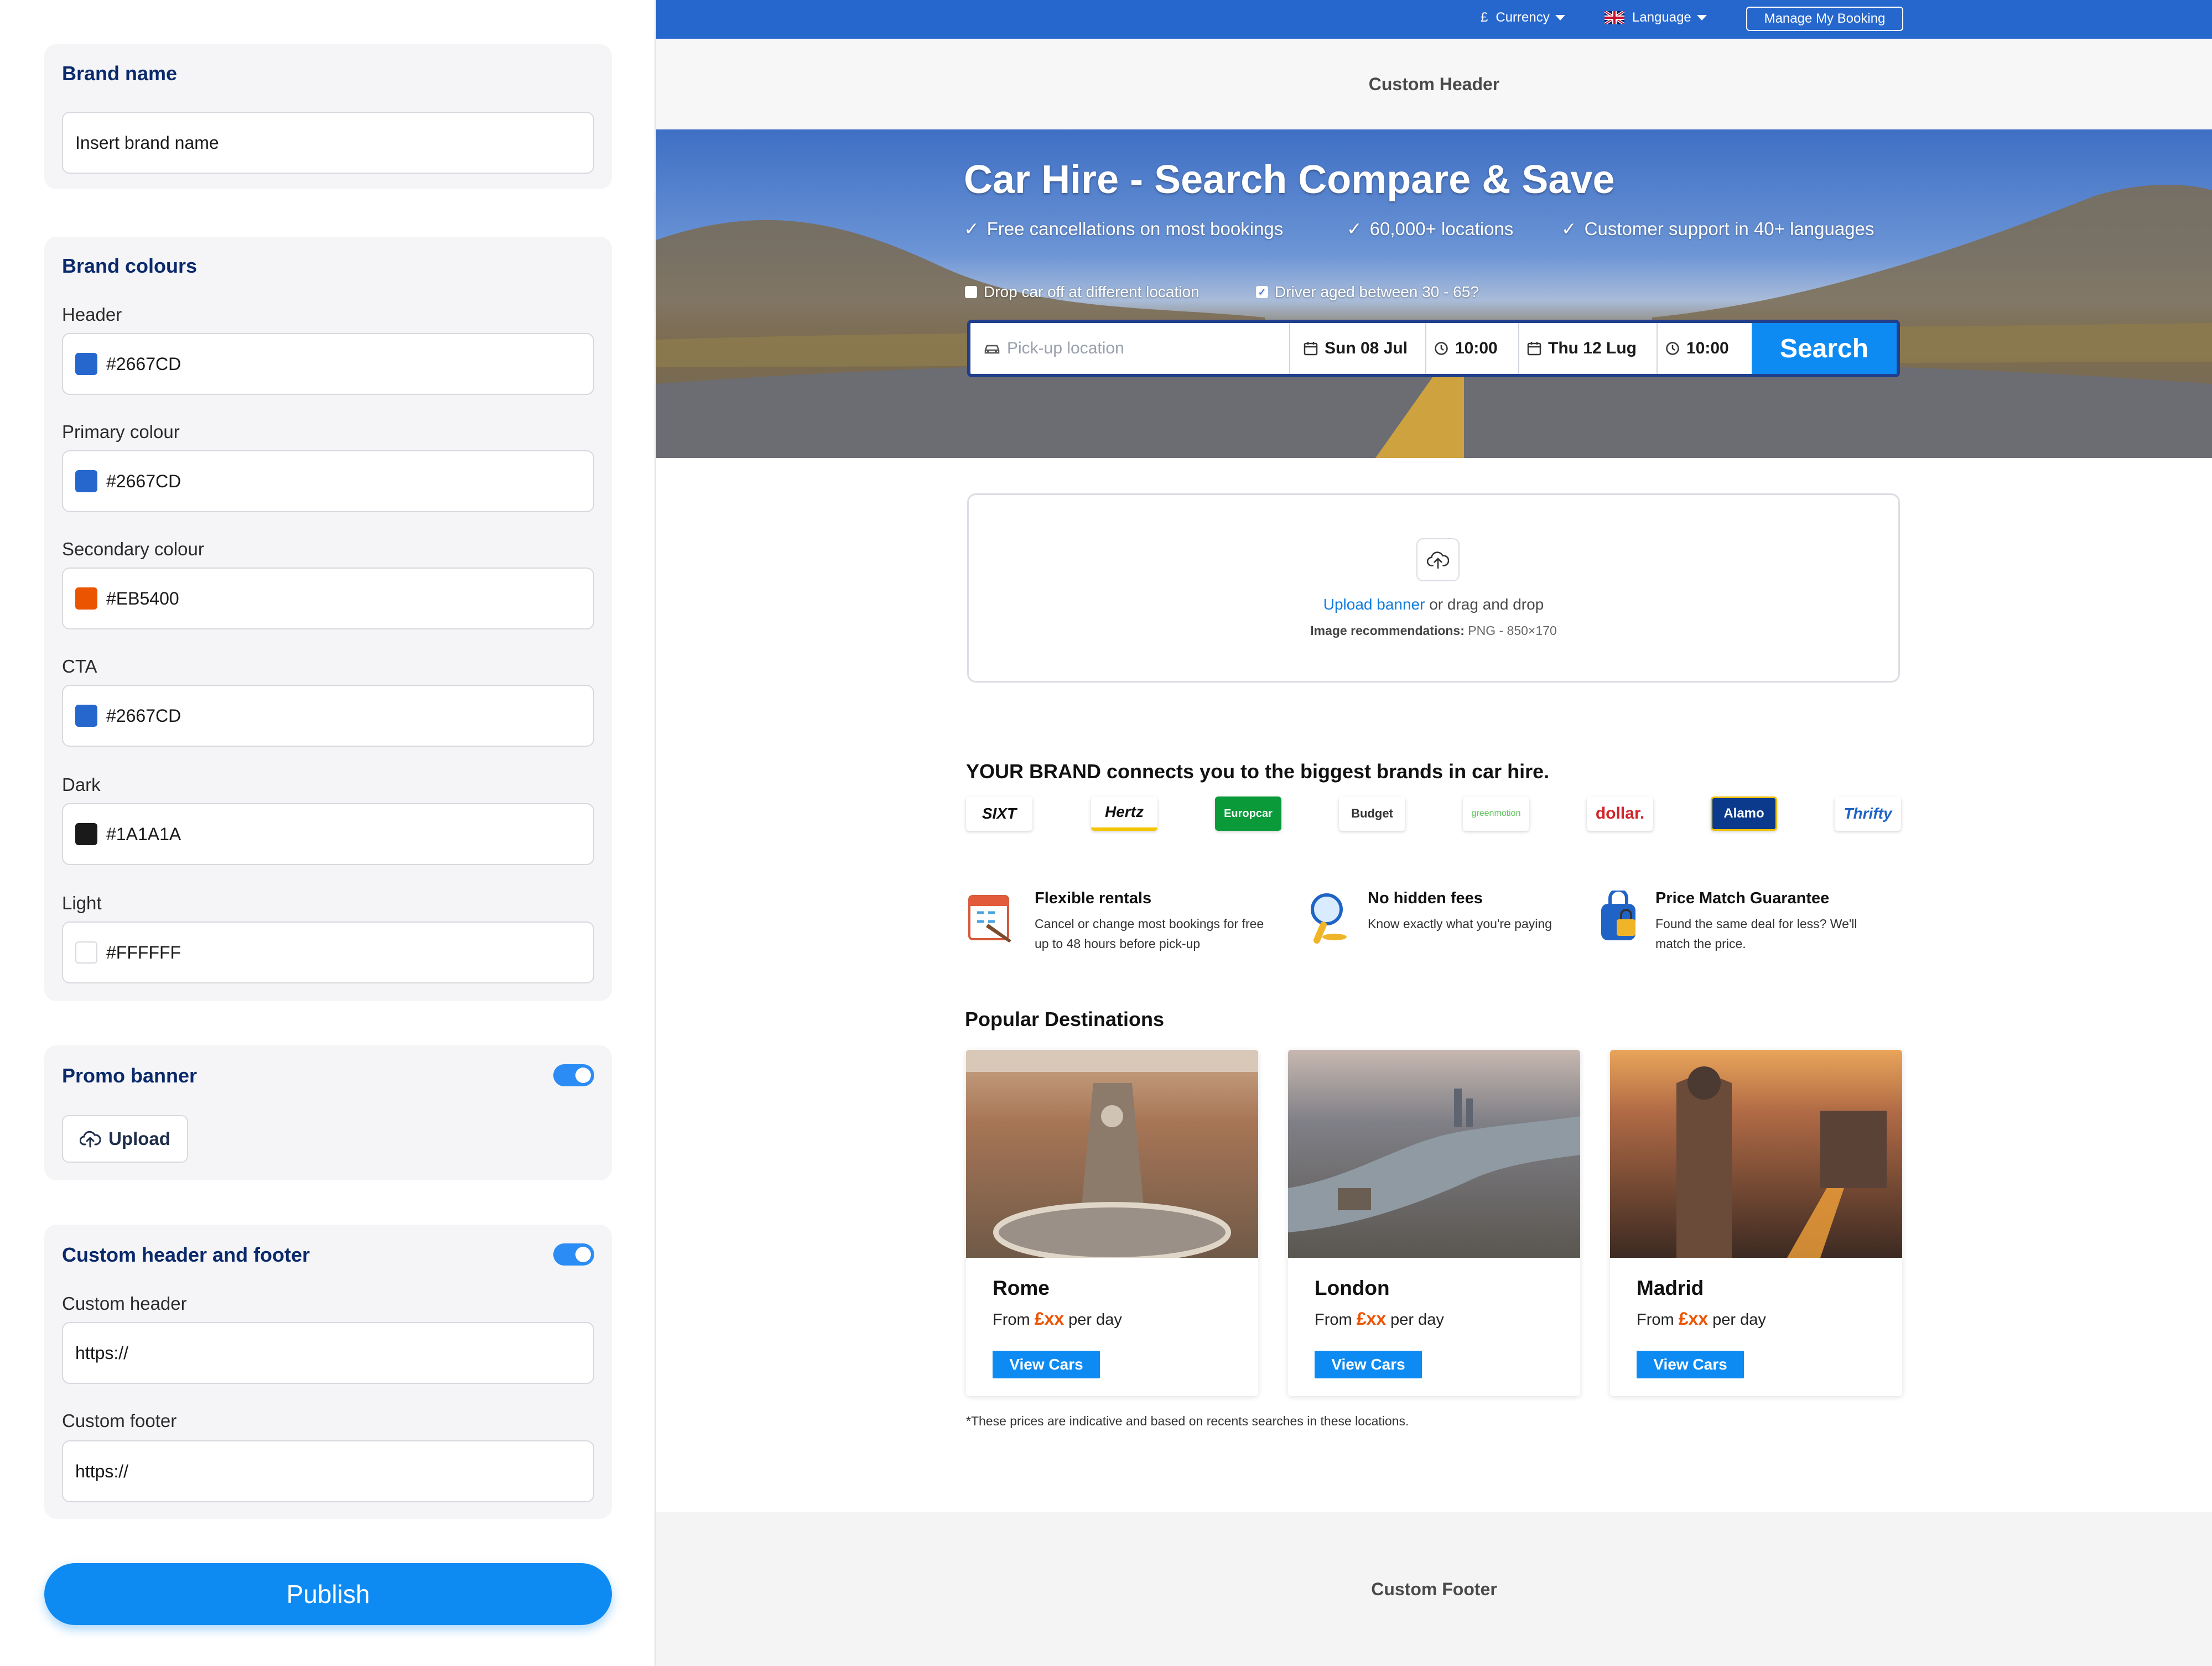  I want to click on pickup-time: 10:00, so click(1472, 348).